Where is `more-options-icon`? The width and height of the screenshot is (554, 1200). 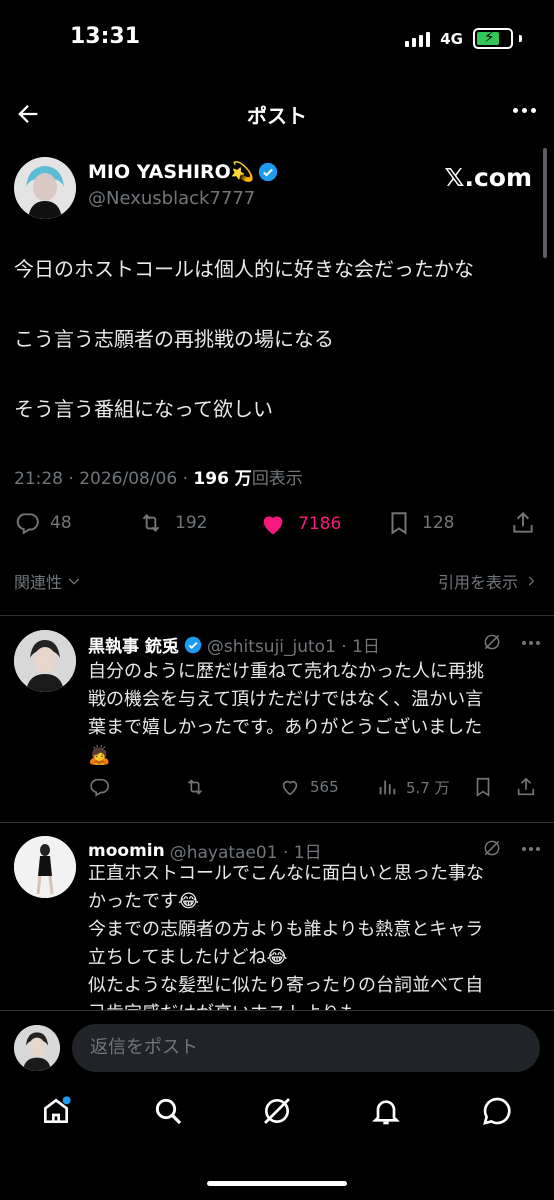 more-options-icon is located at coordinates (524, 110).